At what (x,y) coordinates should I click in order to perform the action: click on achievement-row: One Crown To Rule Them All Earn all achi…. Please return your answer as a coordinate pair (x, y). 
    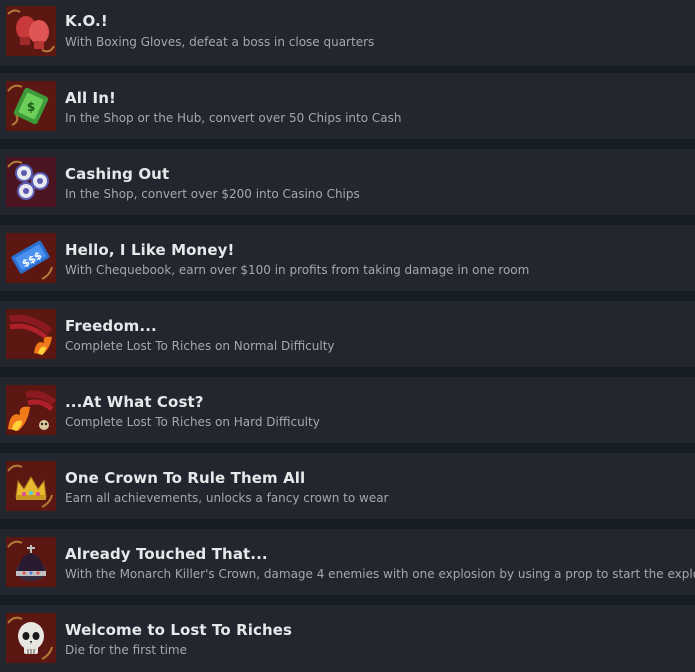
    Looking at the image, I should click on (347, 486).